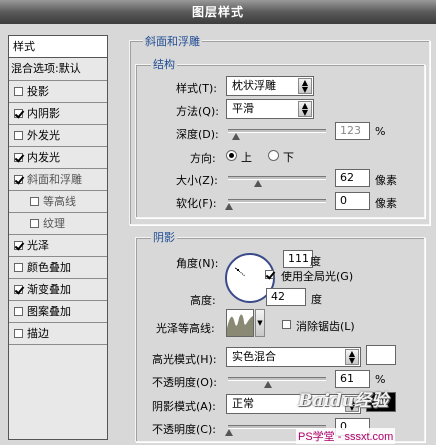 This screenshot has height=445, width=436. Describe the element at coordinates (184, 406) in the screenshot. I see `shadow-mode-label: 阴影模式(A):` at that location.